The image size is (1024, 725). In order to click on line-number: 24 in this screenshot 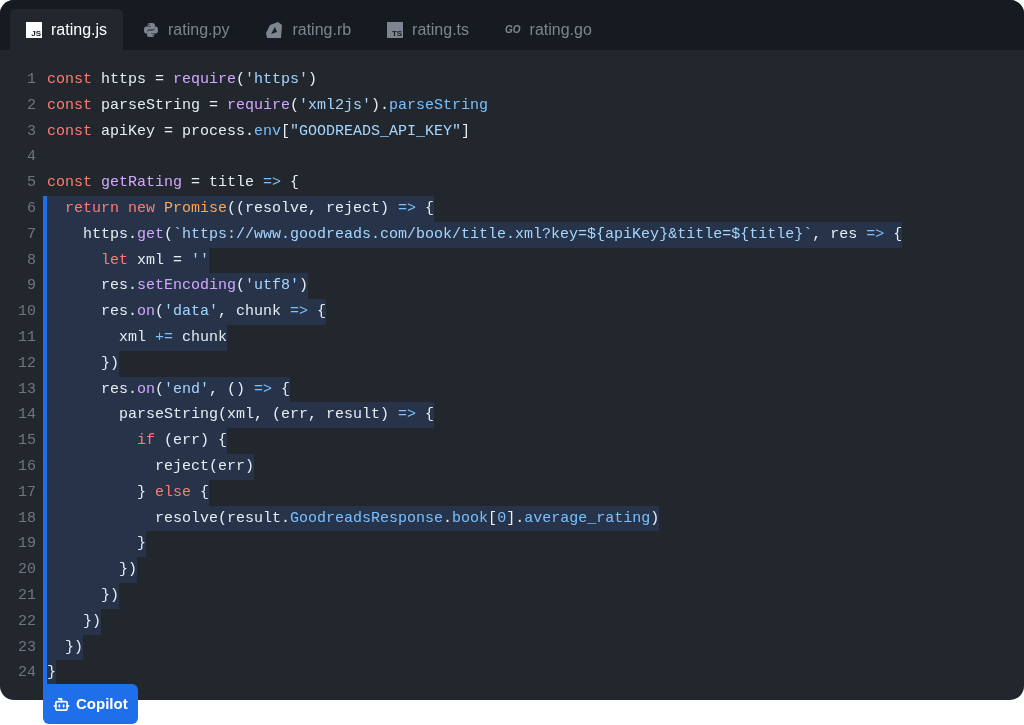, I will do `click(26, 673)`.